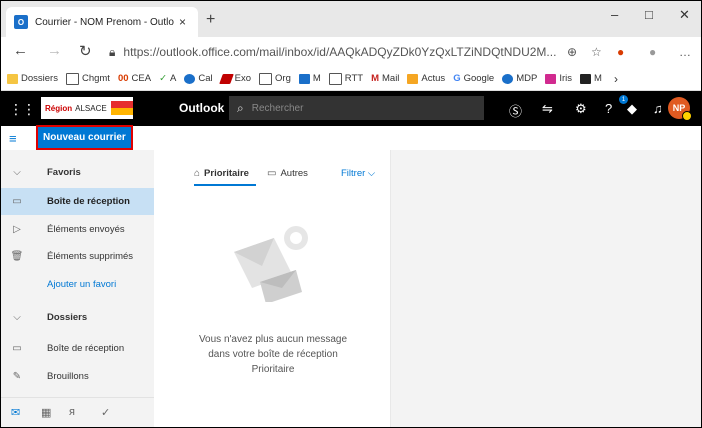 The width and height of the screenshot is (702, 428). I want to click on tab-other: ▭ Autres, so click(287, 173).